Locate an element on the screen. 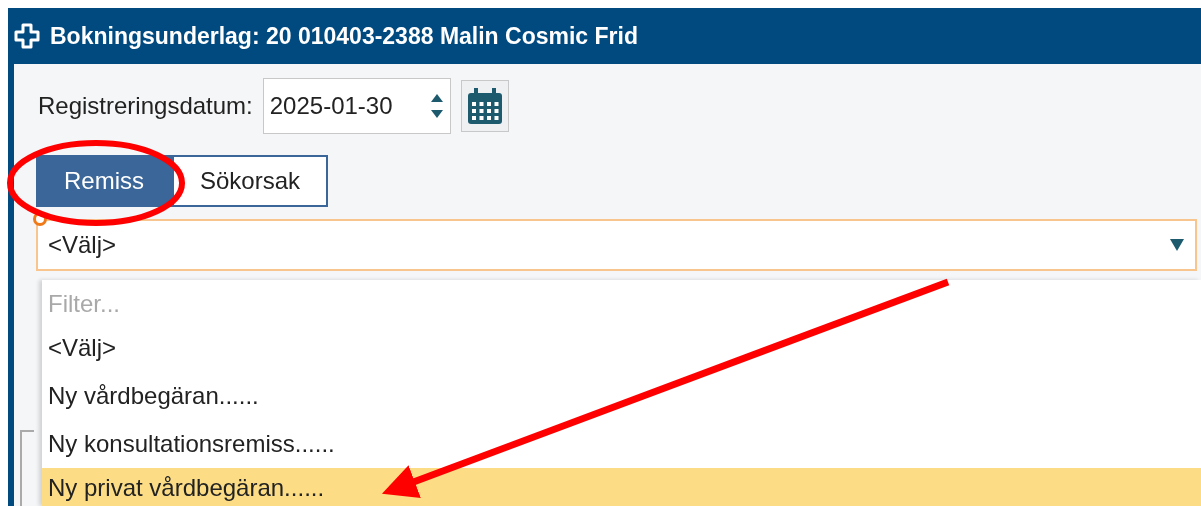 This screenshot has width=1201, height=506. caret-icon is located at coordinates (1177, 245).